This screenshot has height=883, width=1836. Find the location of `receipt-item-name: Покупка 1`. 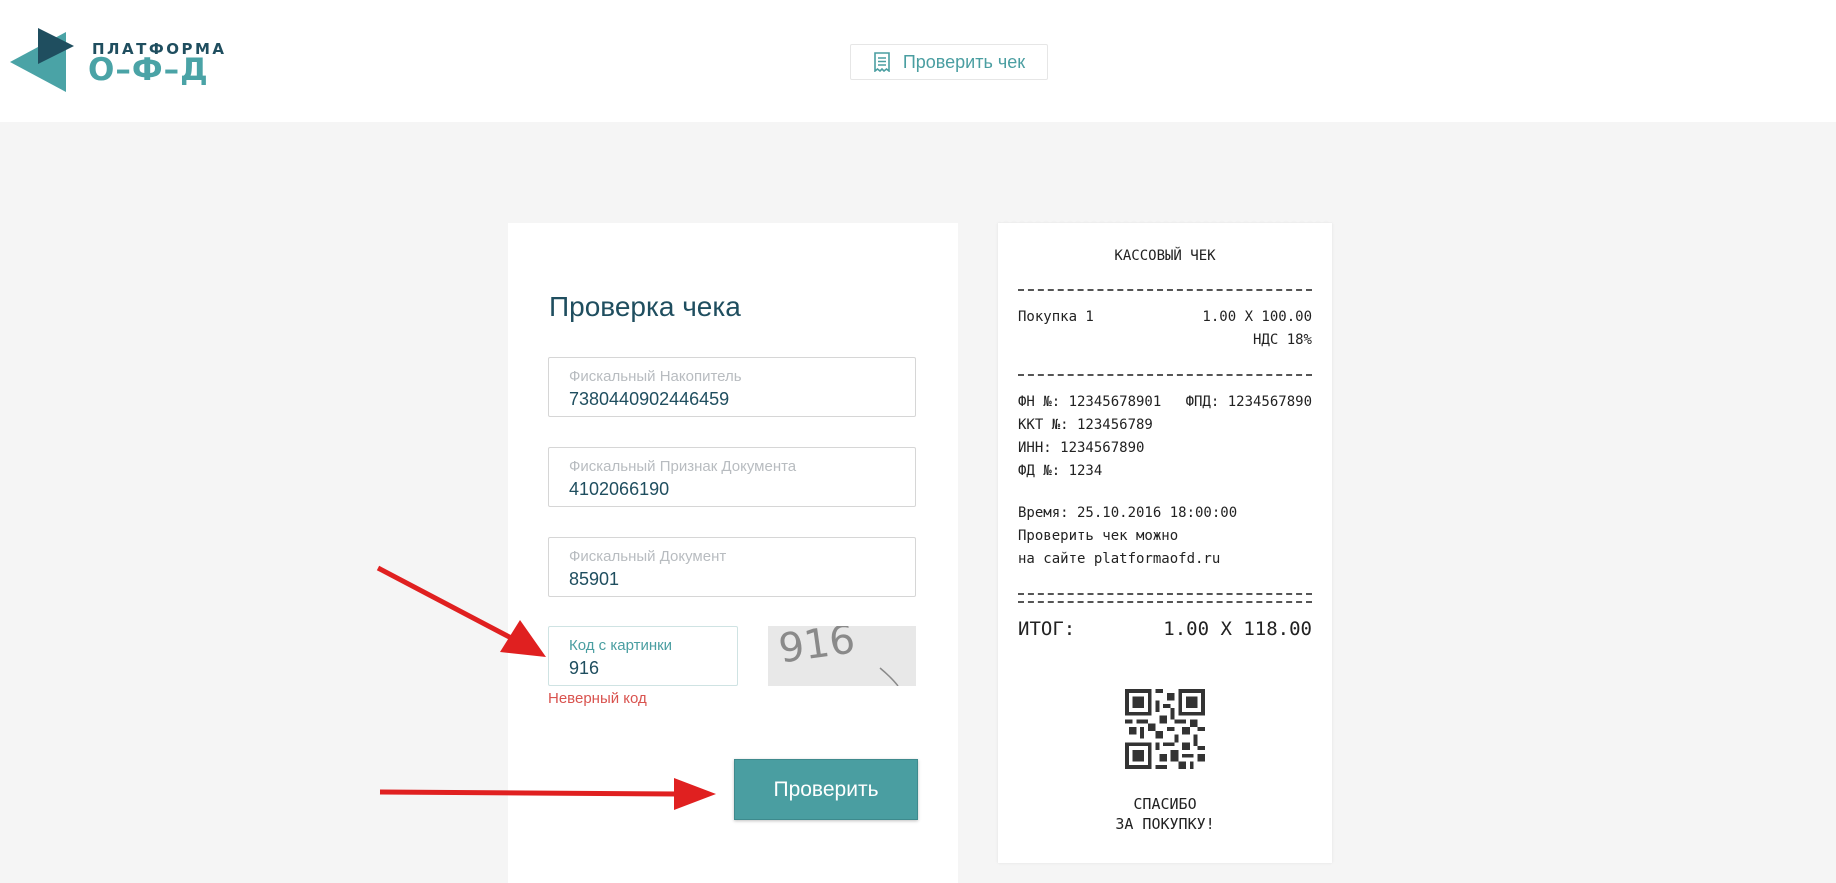

receipt-item-name: Покупка 1 is located at coordinates (1056, 317).